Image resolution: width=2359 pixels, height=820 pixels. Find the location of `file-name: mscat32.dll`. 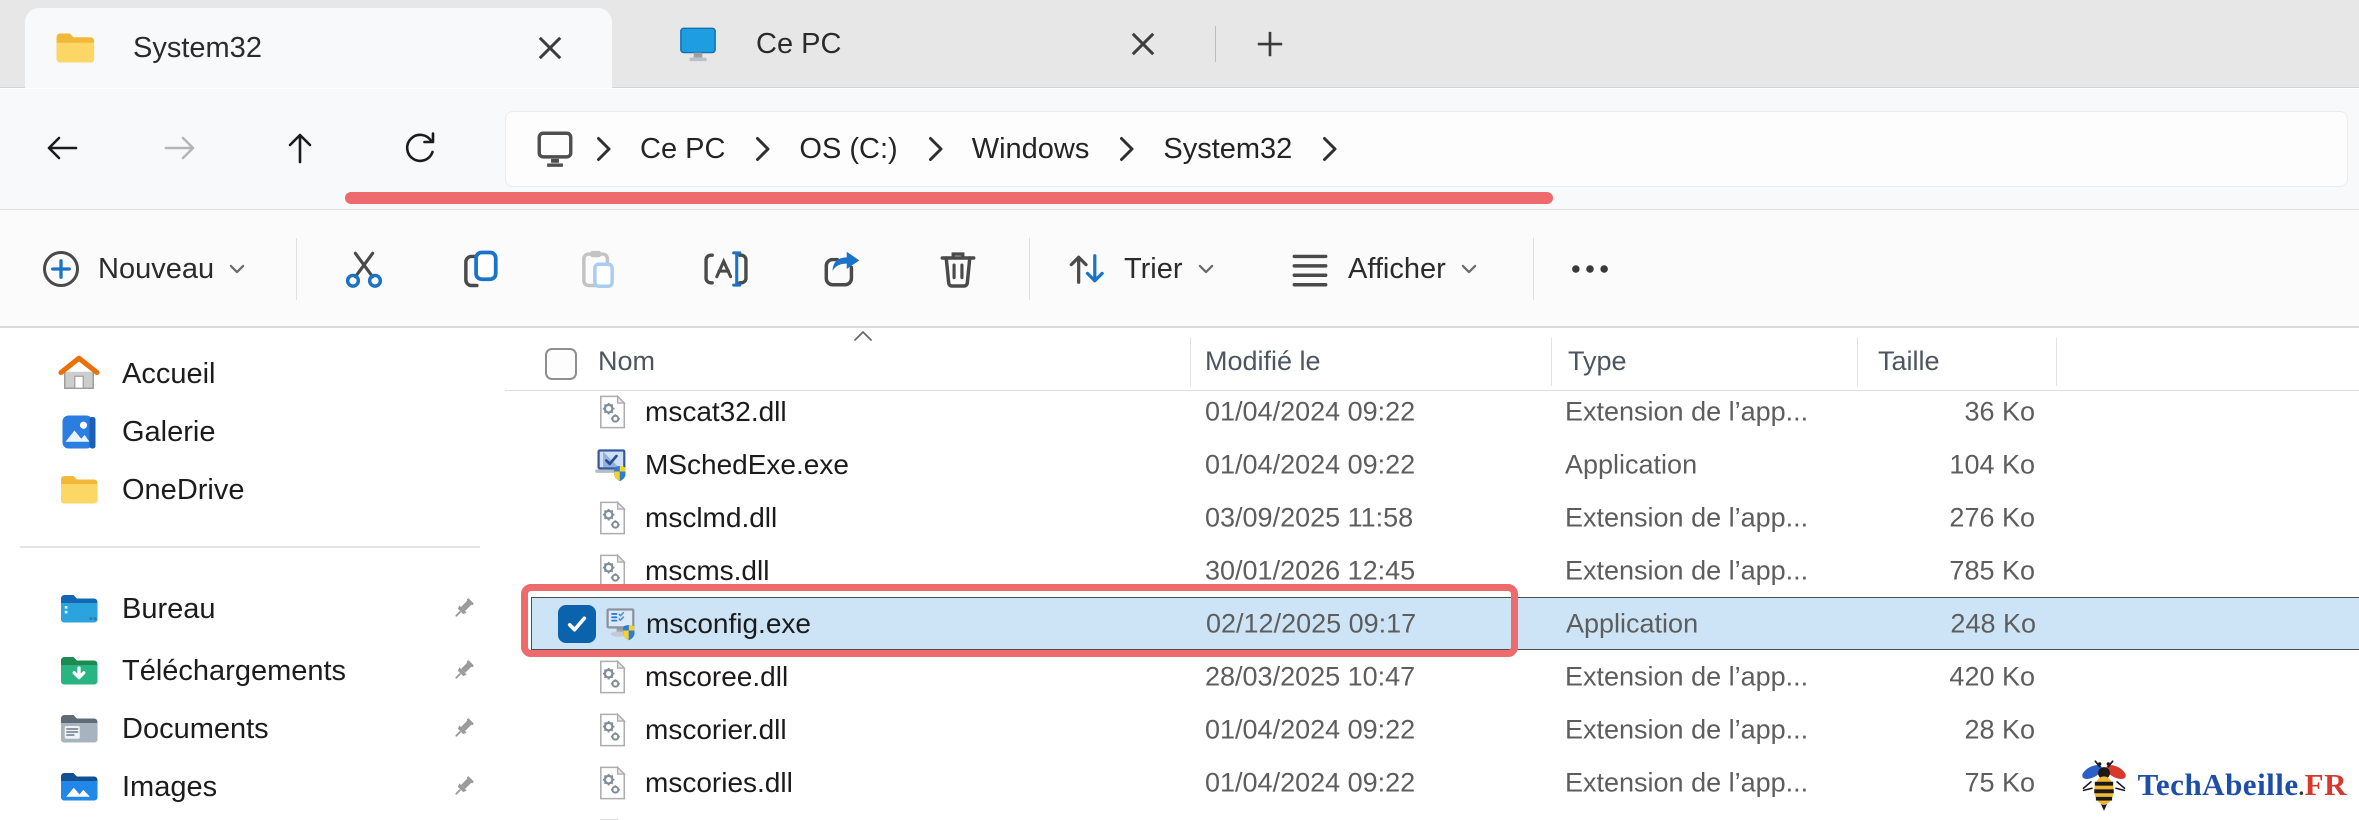

file-name: mscat32.dll is located at coordinates (716, 411).